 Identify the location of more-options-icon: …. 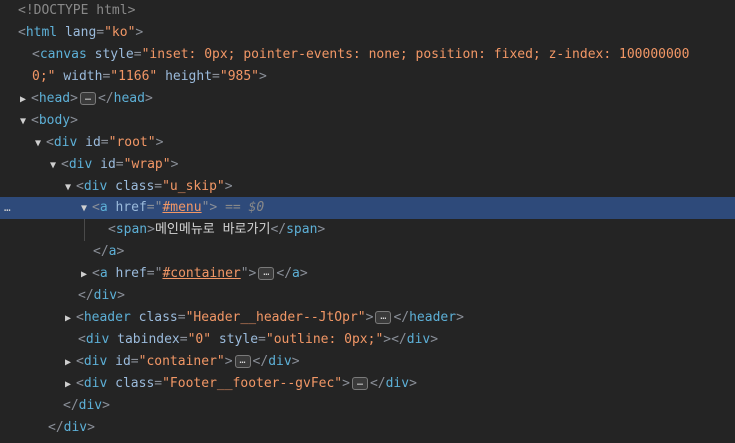
(8, 208).